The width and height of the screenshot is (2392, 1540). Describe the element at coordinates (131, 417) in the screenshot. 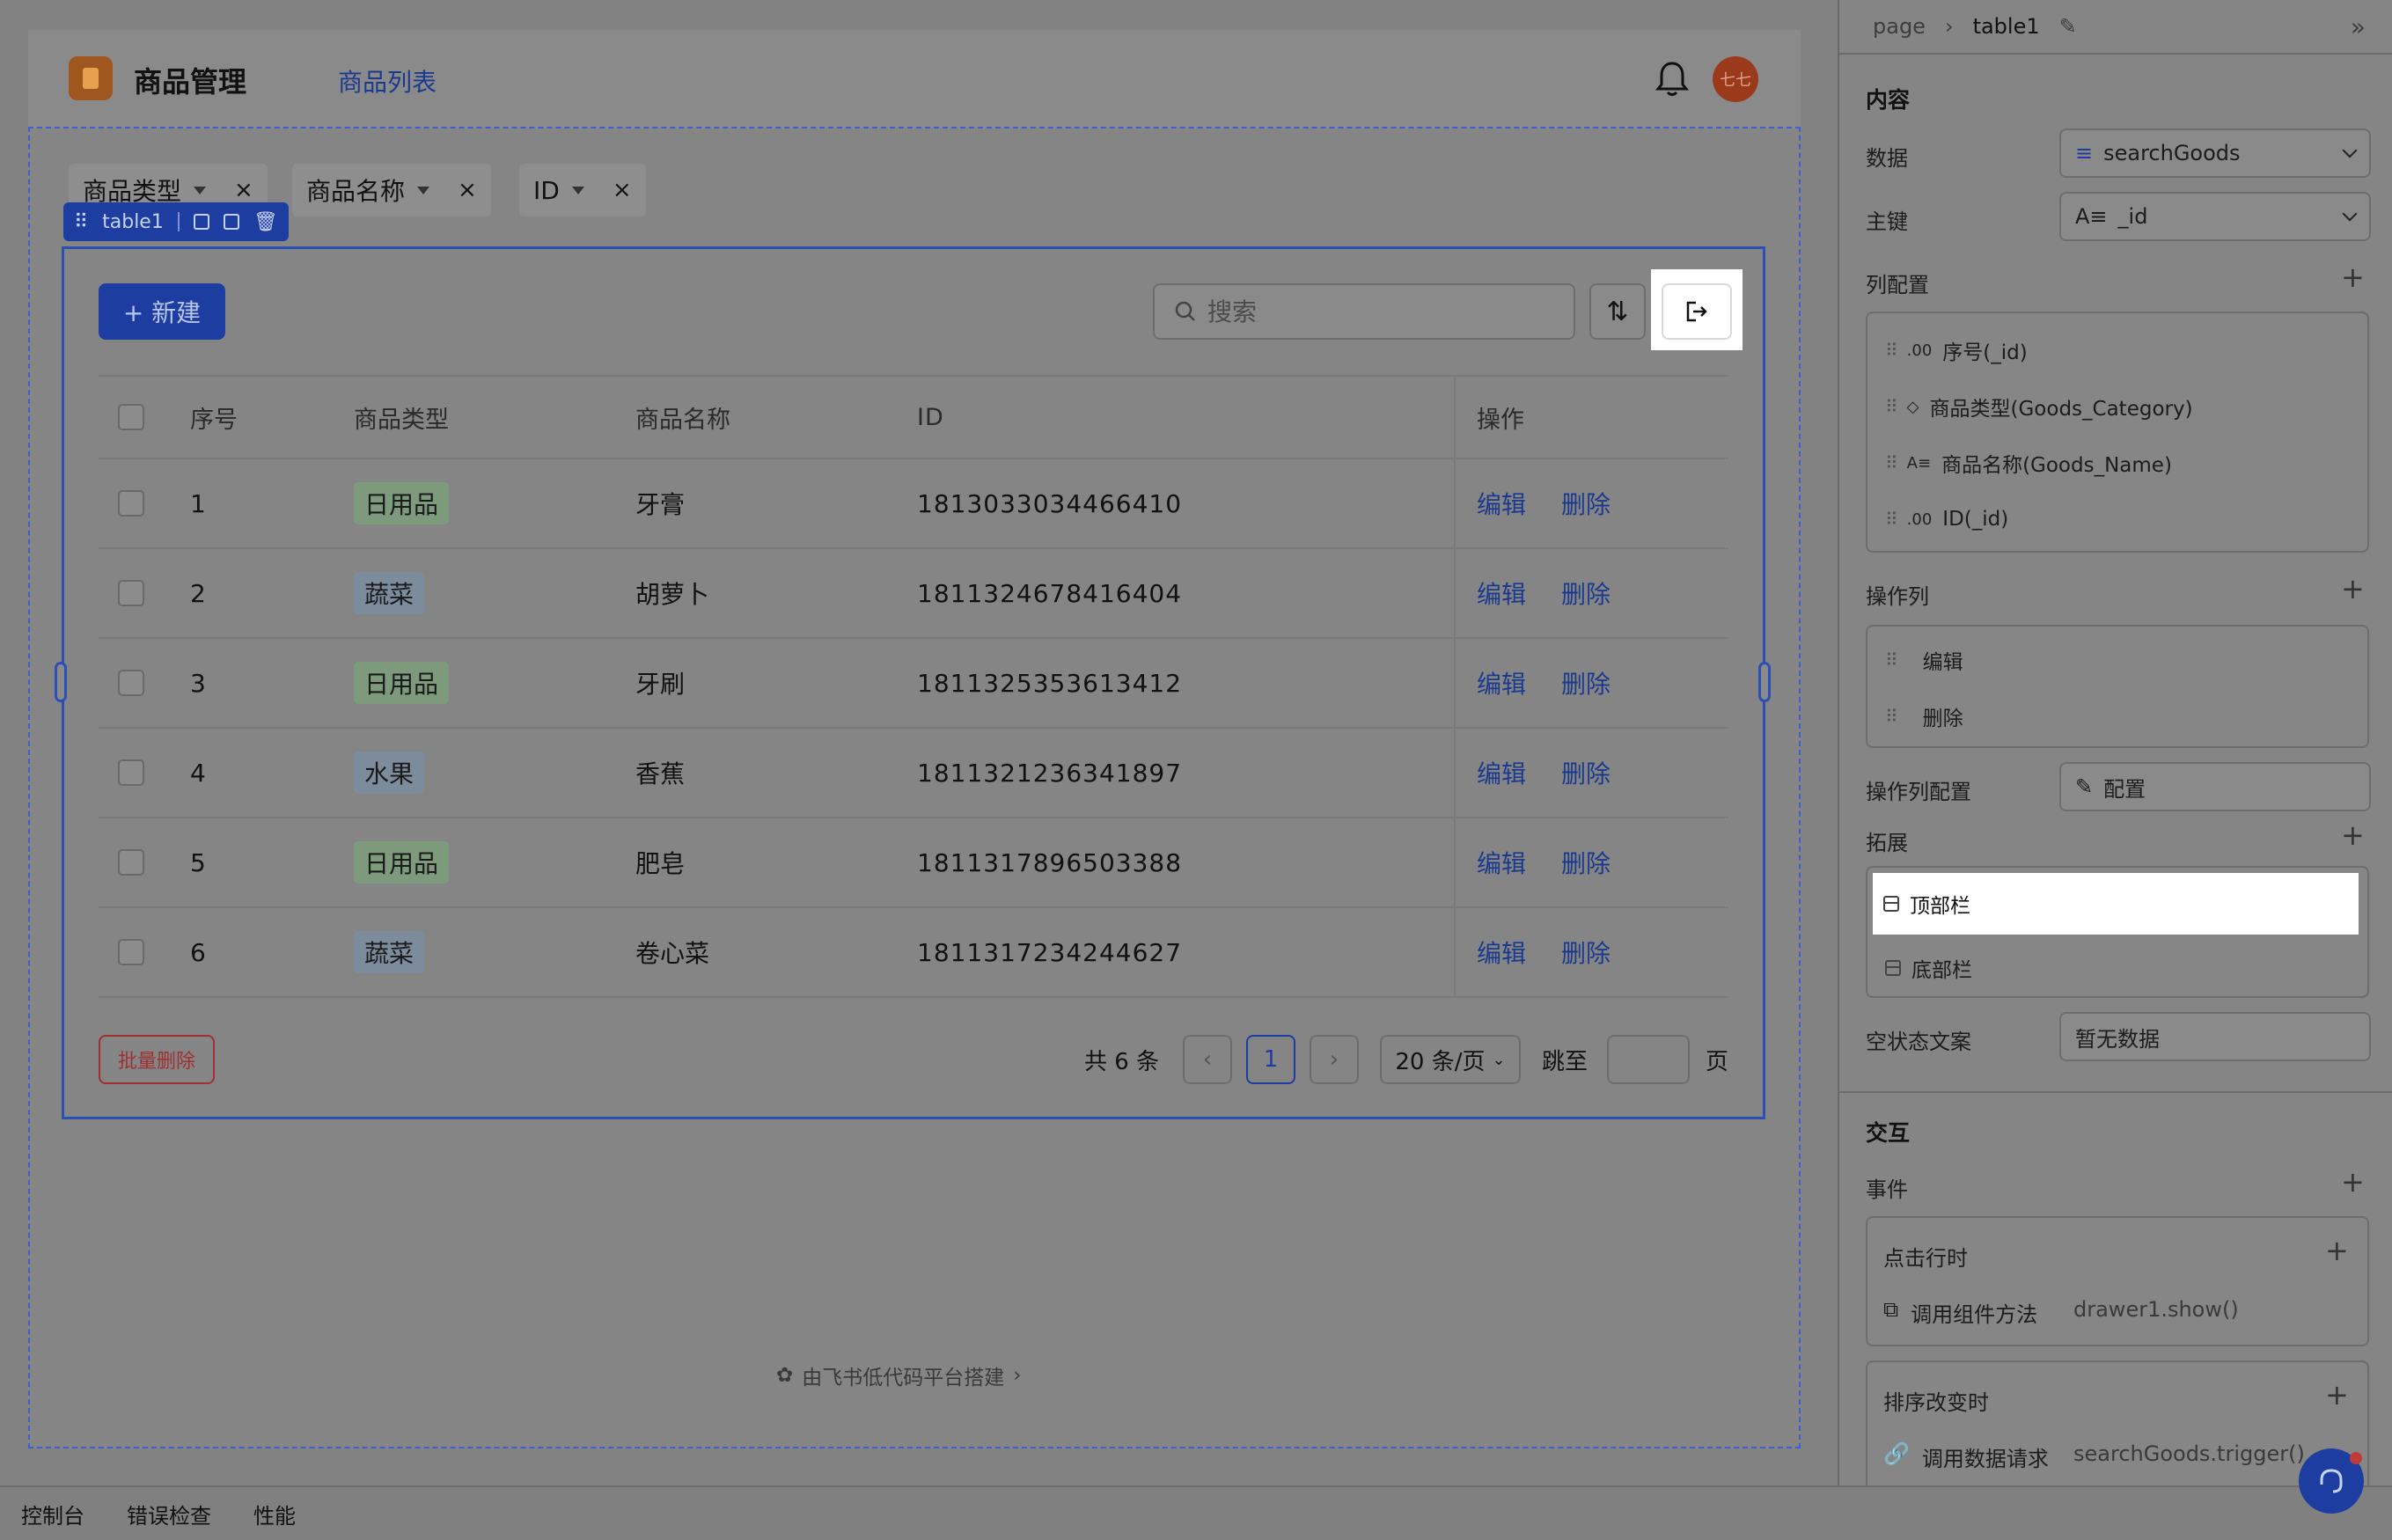

I see `select-all-checkbox` at that location.